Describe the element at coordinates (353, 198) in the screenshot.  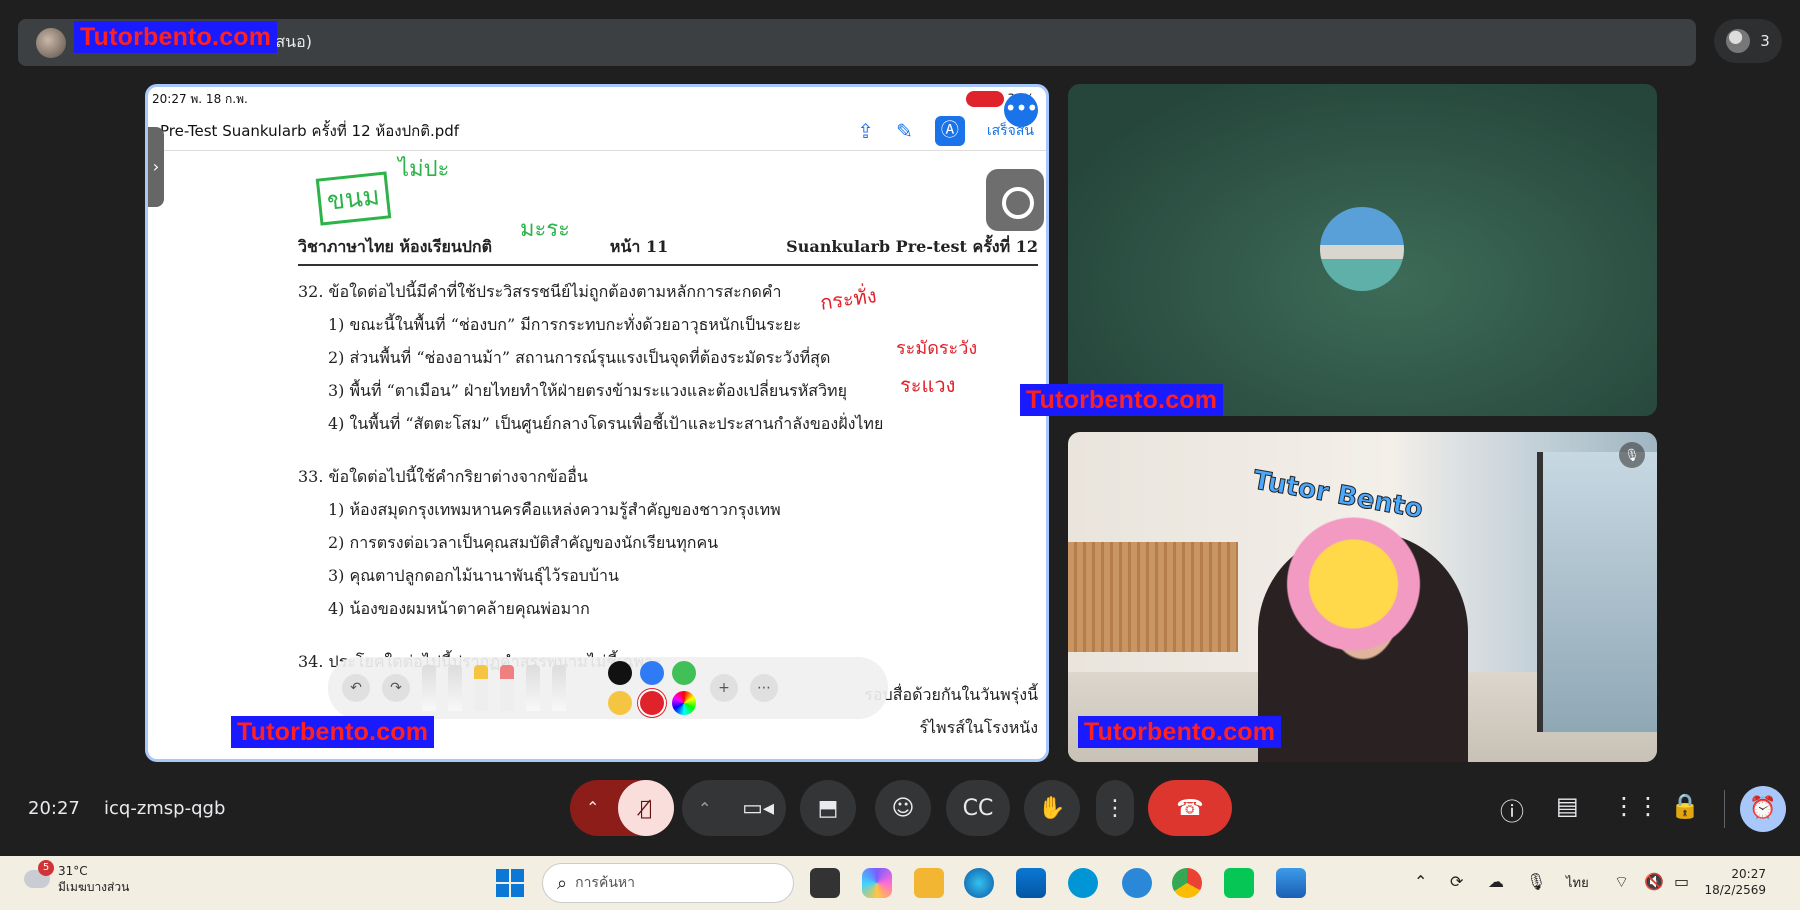
I see `annotation-green-box: ขนม` at that location.